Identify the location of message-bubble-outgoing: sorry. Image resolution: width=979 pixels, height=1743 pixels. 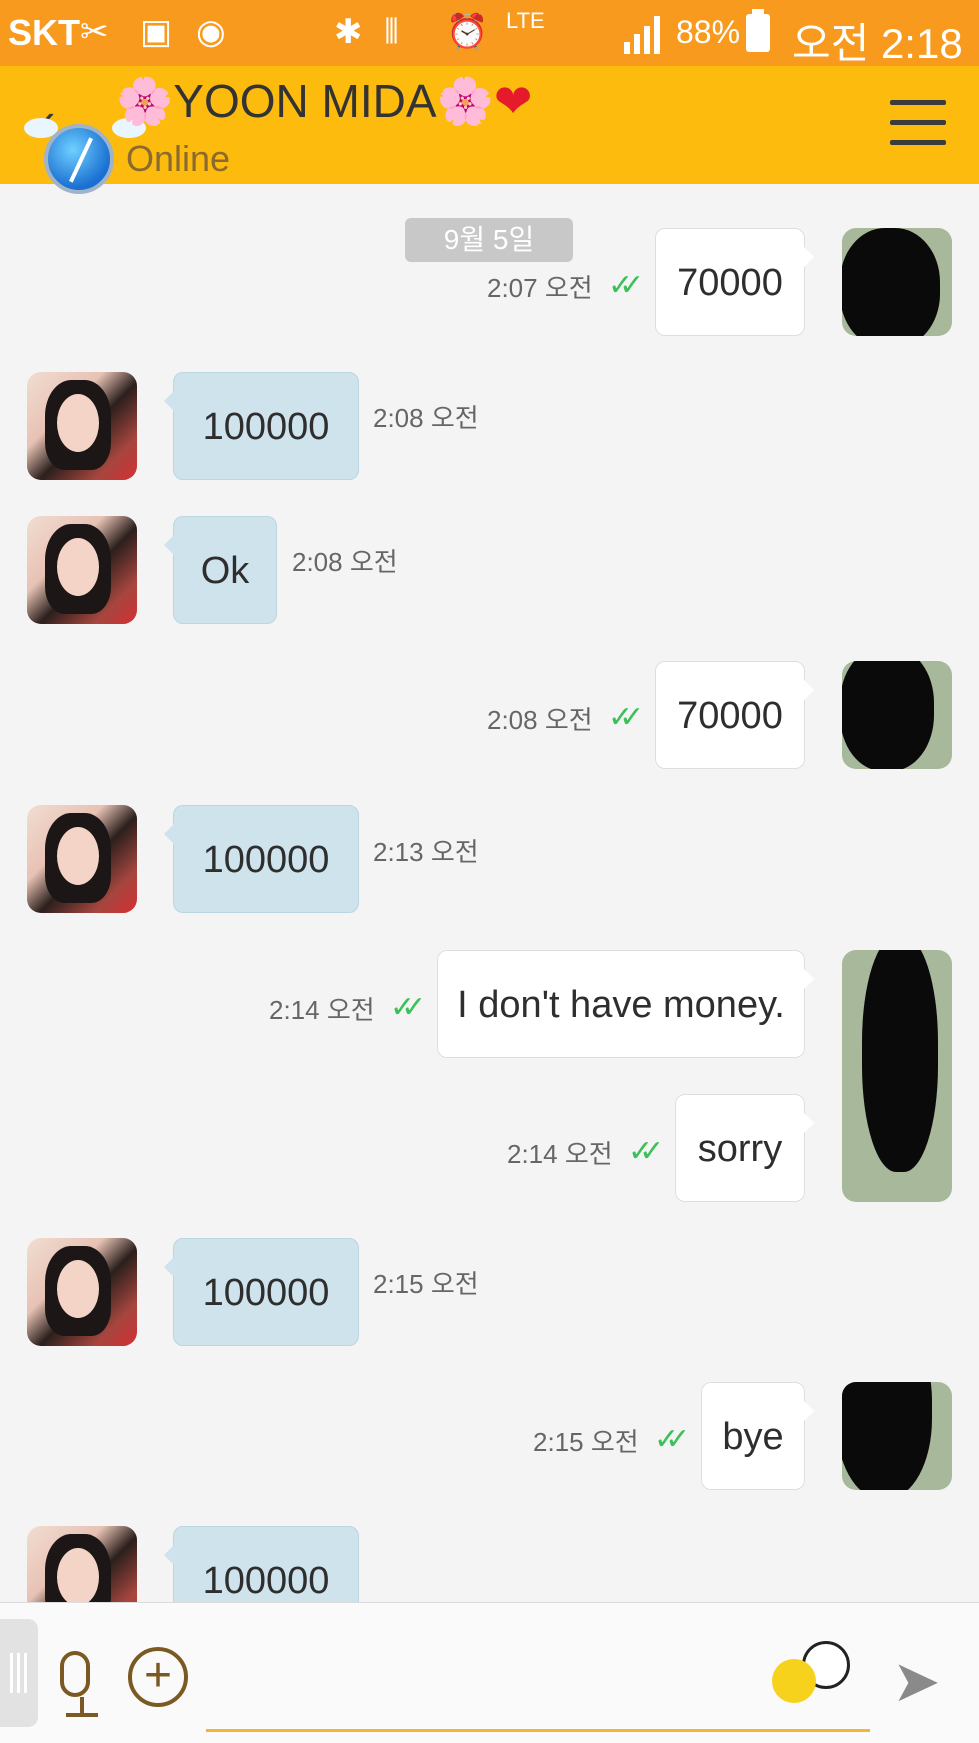
(744, 1148).